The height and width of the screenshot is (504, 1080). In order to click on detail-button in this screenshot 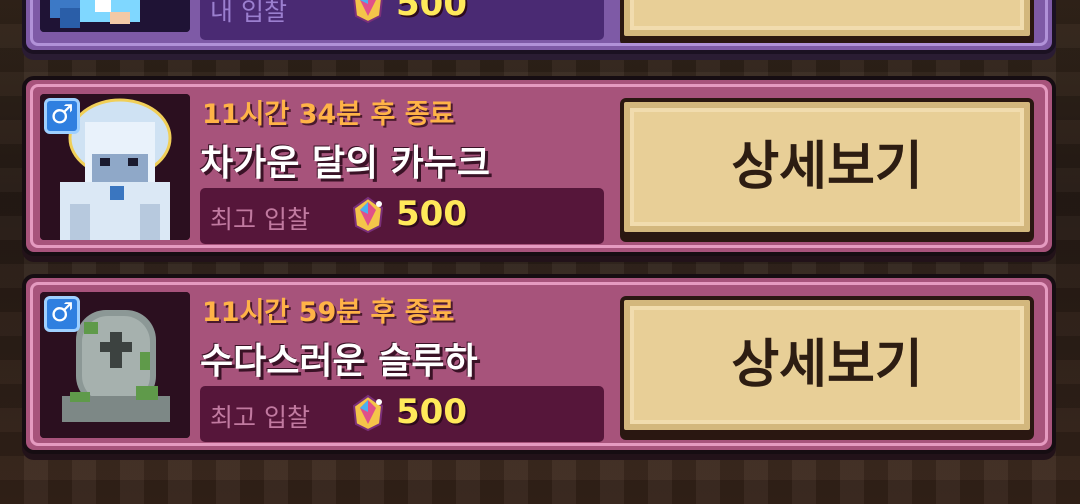, I will do `click(827, 20)`.